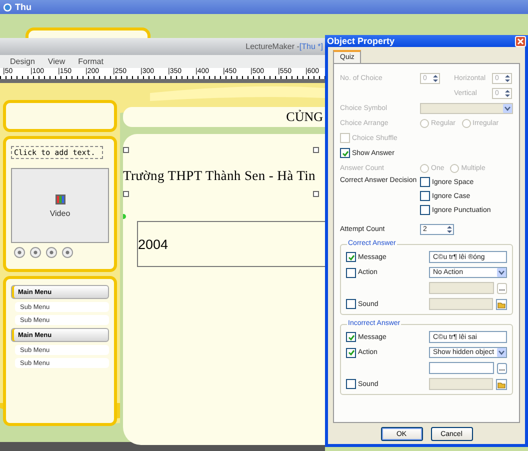  What do you see at coordinates (60, 213) in the screenshot?
I see `video-label: Video` at bounding box center [60, 213].